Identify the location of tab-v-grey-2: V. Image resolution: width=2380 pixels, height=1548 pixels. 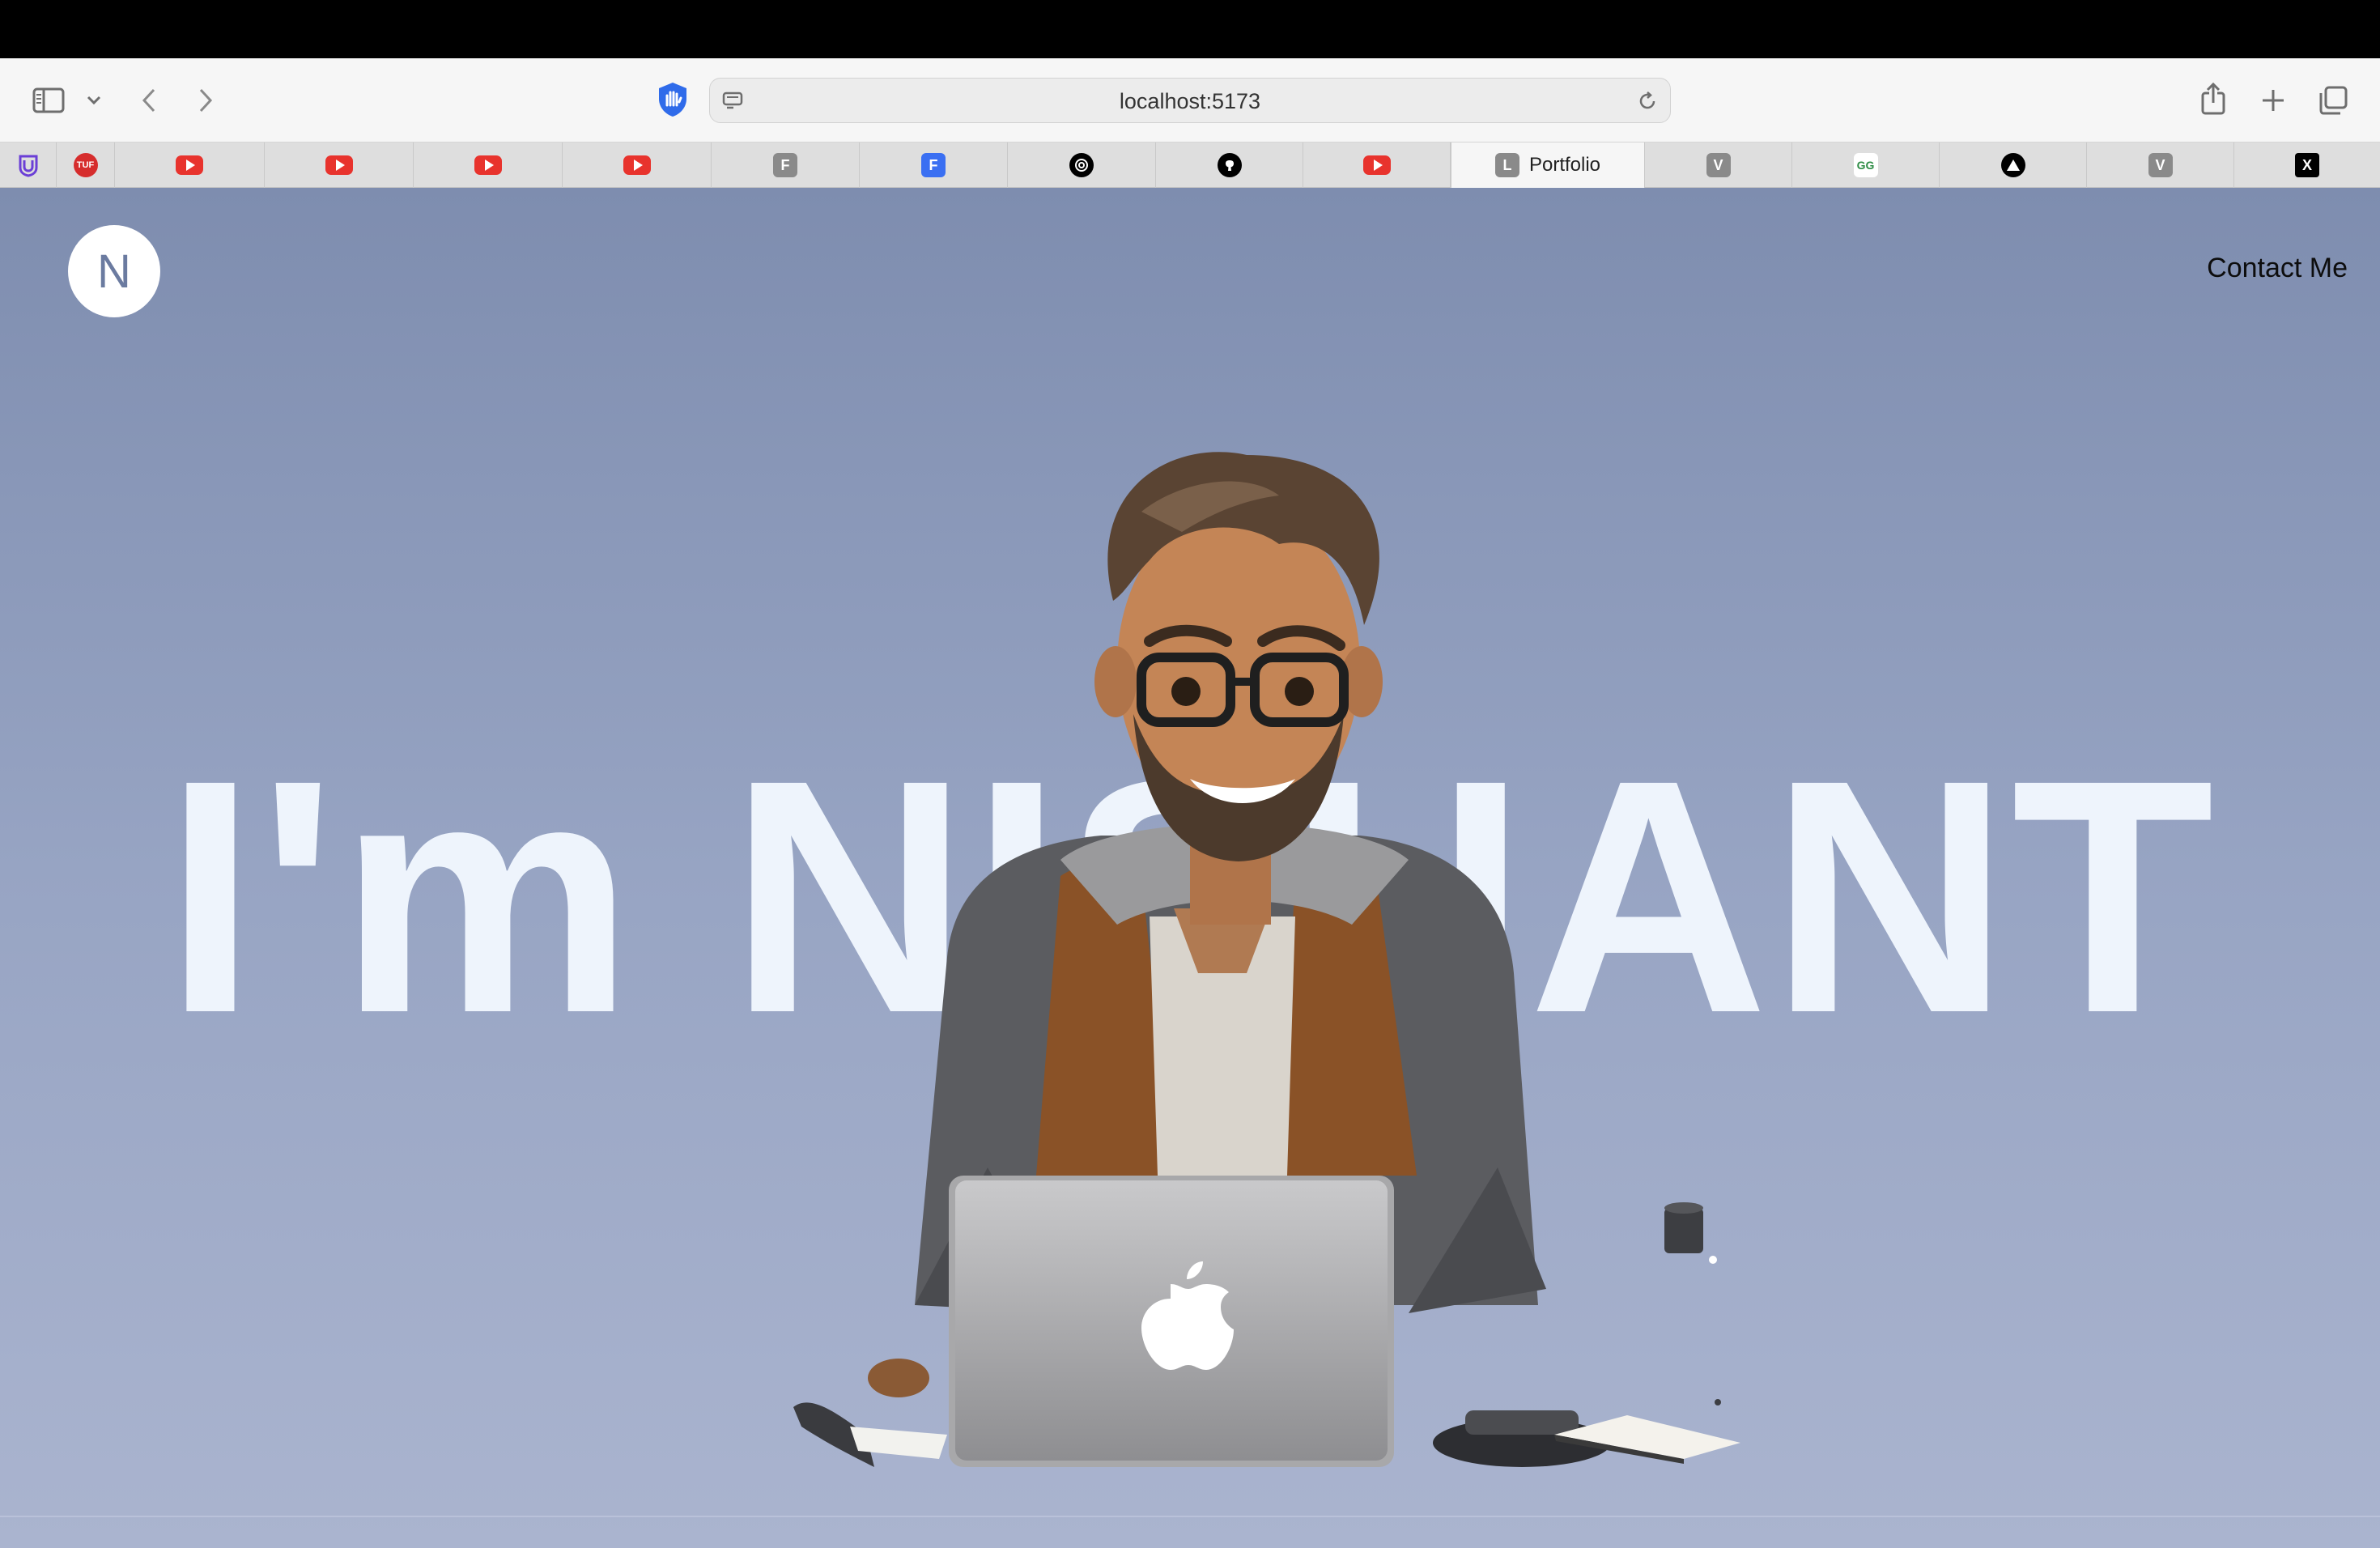
(2160, 165).